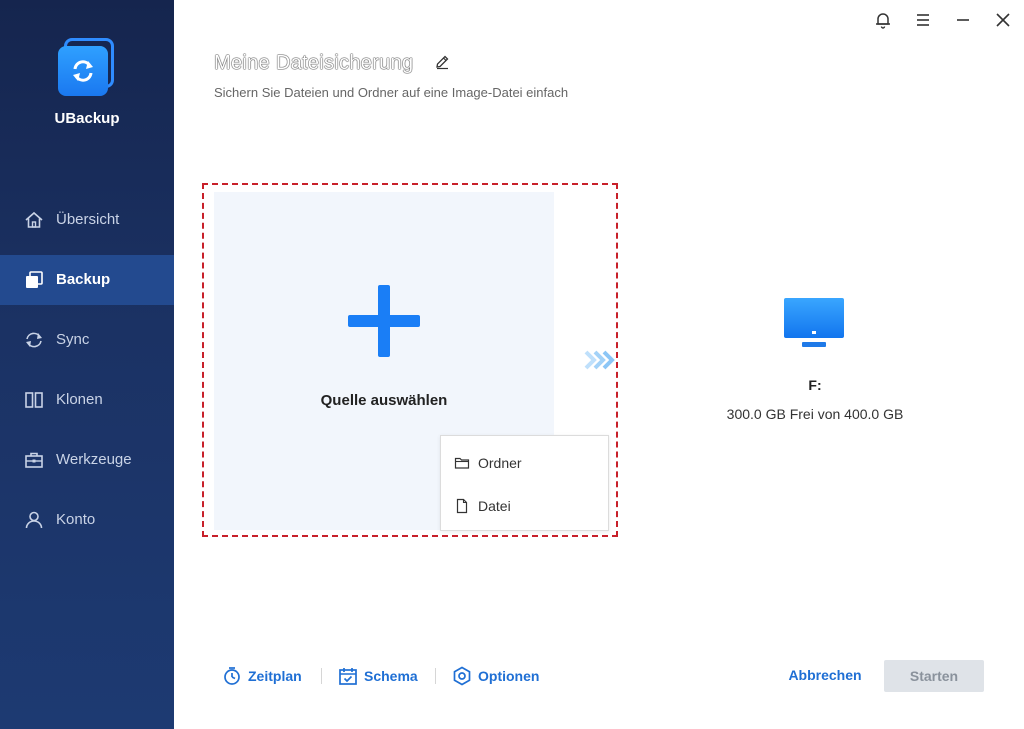  Describe the element at coordinates (825, 678) in the screenshot. I see `cancel-button: Abbrechen` at that location.